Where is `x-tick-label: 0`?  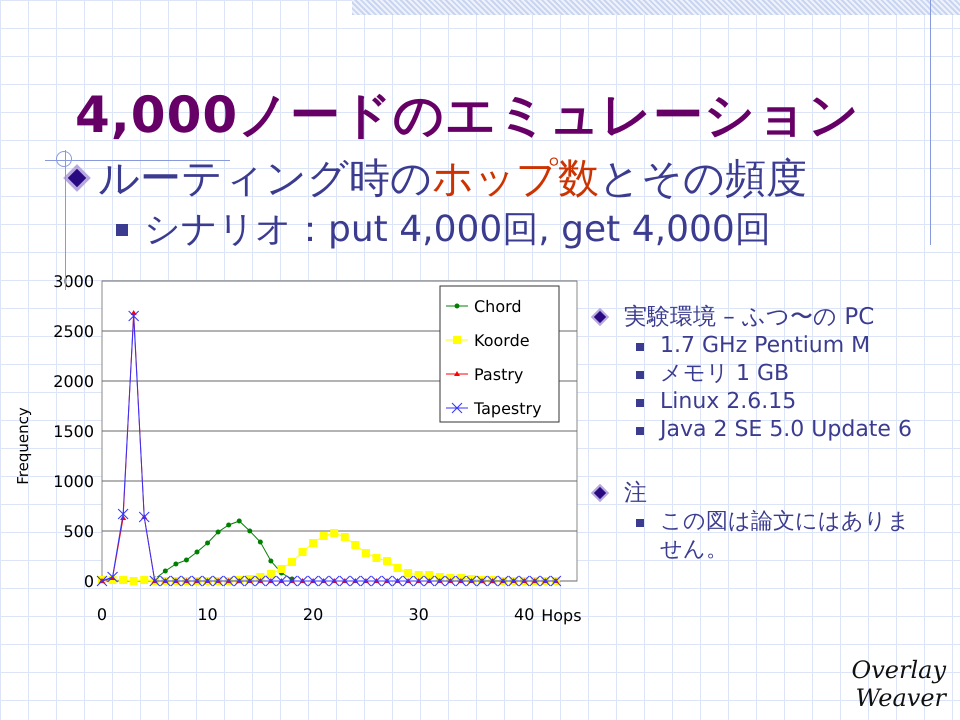 x-tick-label: 0 is located at coordinates (102, 614).